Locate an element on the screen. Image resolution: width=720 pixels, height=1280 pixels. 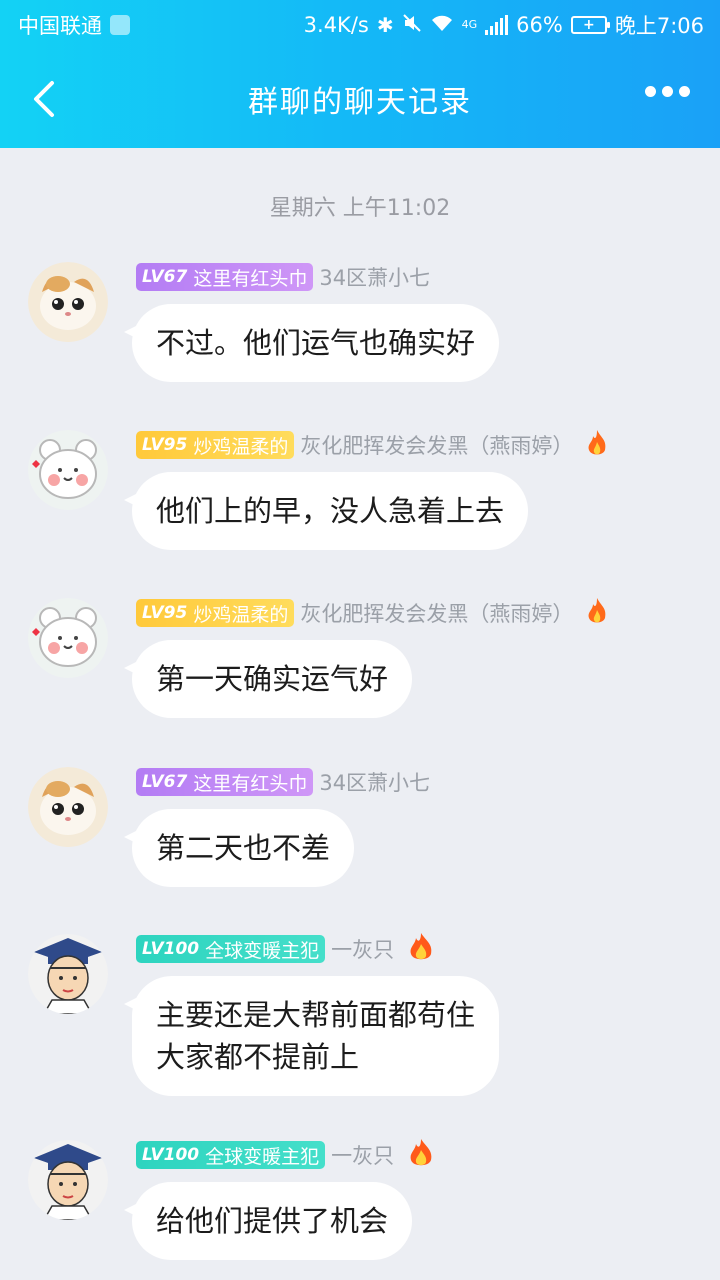
back-button is located at coordinates (44, 99).